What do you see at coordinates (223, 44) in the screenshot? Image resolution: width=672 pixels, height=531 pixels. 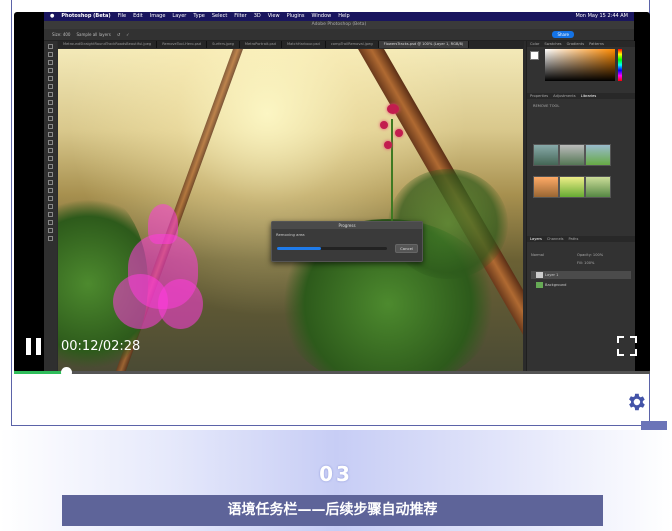 I see `doc-tab: Surfers.jpeg` at bounding box center [223, 44].